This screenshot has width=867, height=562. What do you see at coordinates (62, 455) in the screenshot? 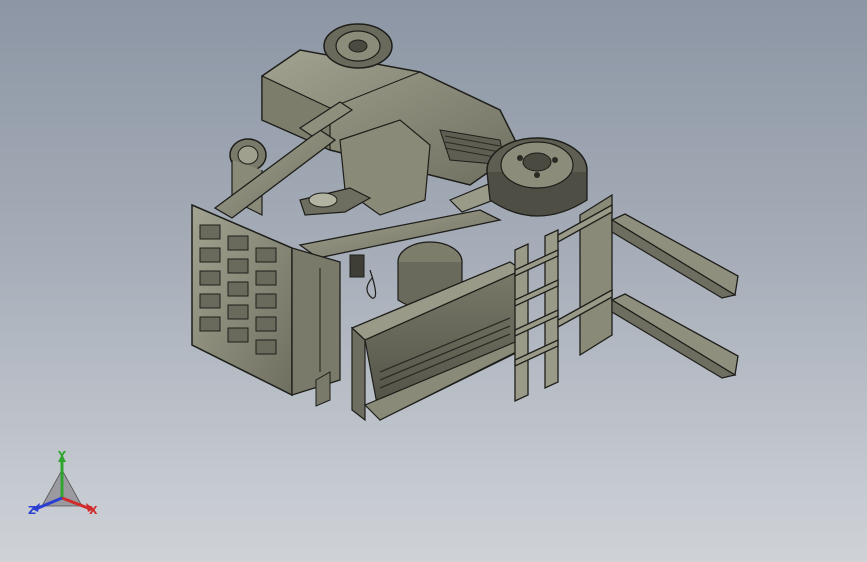
I see `y-axis-label: Y` at bounding box center [62, 455].